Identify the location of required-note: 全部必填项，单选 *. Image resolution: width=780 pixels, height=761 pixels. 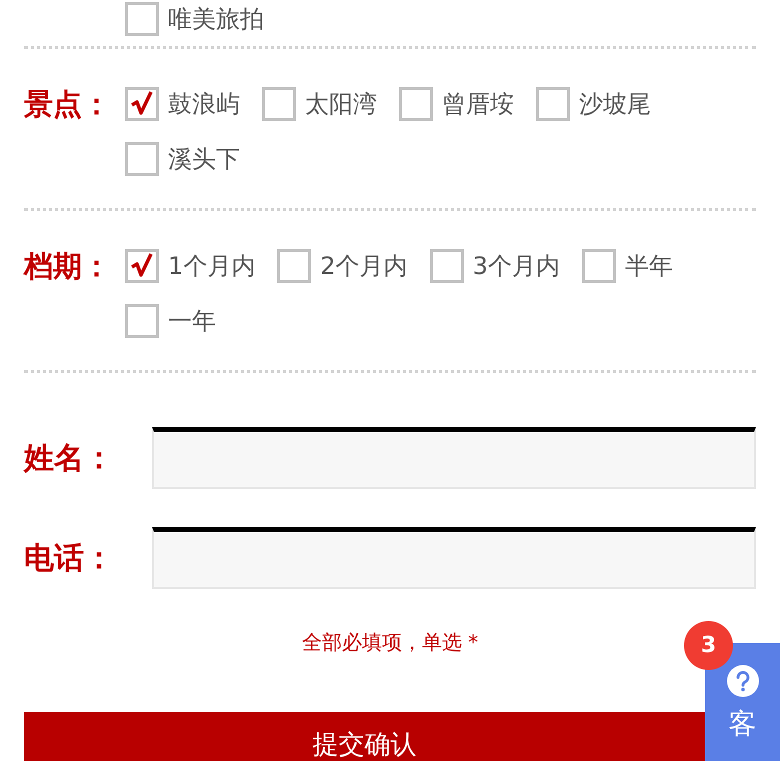
(390, 642).